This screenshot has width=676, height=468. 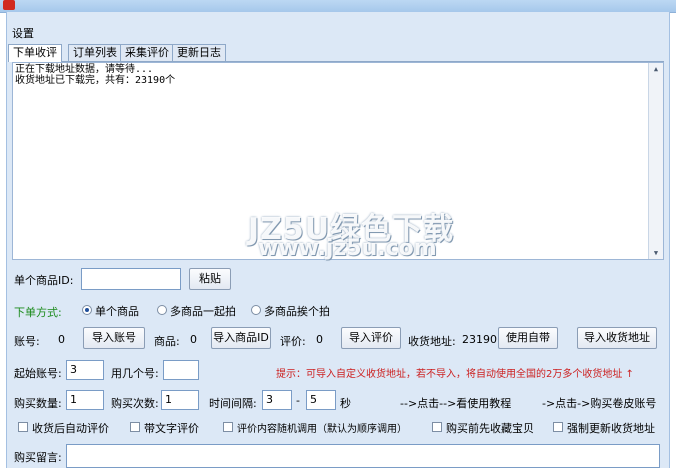 What do you see at coordinates (297, 311) in the screenshot?
I see `radio-multi-each-label: 多商品挨个拍` at bounding box center [297, 311].